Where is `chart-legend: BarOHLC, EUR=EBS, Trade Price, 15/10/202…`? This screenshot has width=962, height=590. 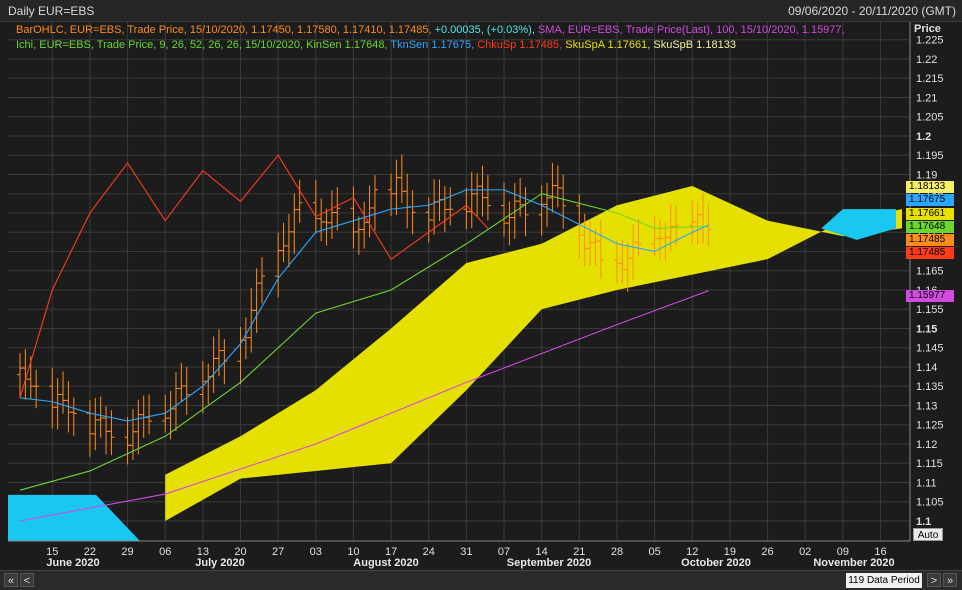 chart-legend: BarOHLC, EUR=EBS, Trade Price, 15/10/202… is located at coordinates (461, 38).